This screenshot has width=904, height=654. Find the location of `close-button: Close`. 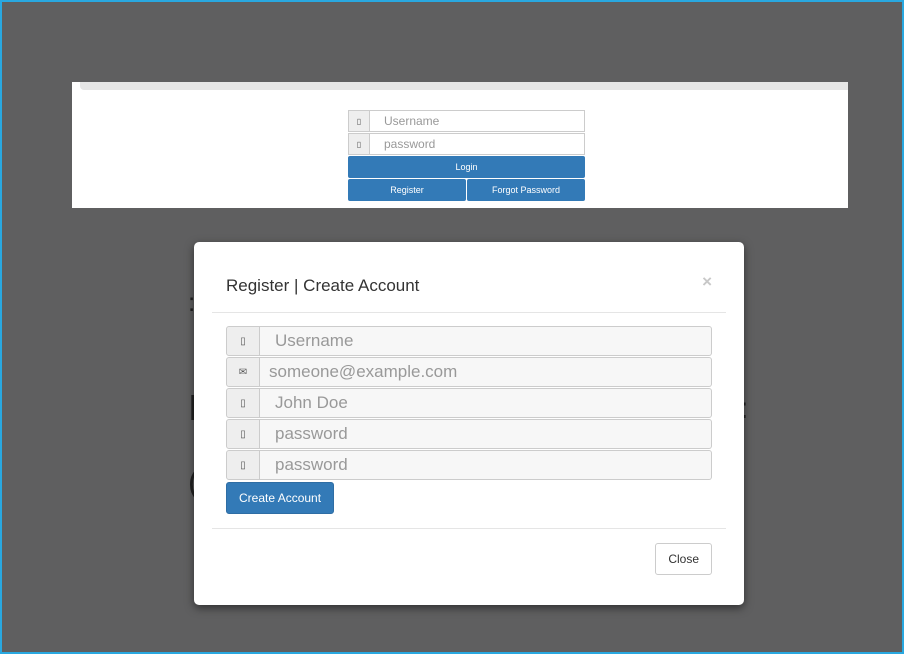

close-button: Close is located at coordinates (683, 559).